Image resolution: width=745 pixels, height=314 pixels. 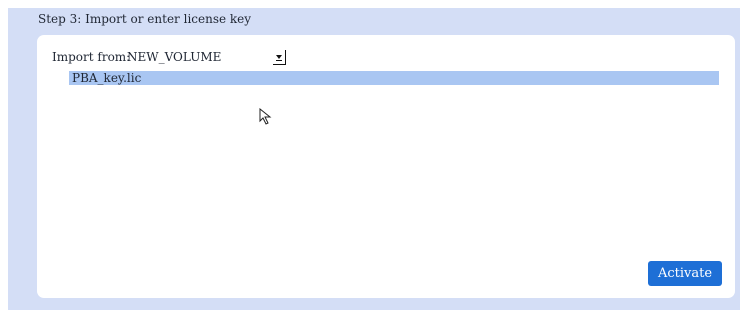 I want to click on dropdown-button, so click(x=279, y=57).